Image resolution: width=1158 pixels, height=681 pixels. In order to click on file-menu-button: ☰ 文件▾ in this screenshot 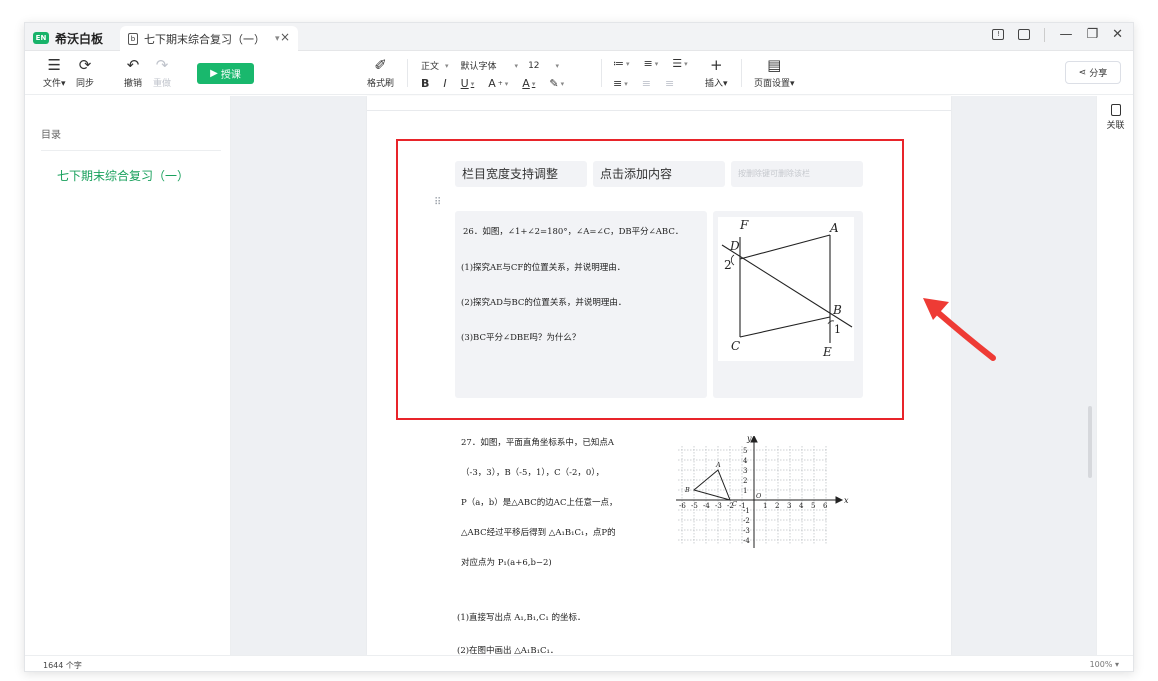, I will do `click(54, 72)`.